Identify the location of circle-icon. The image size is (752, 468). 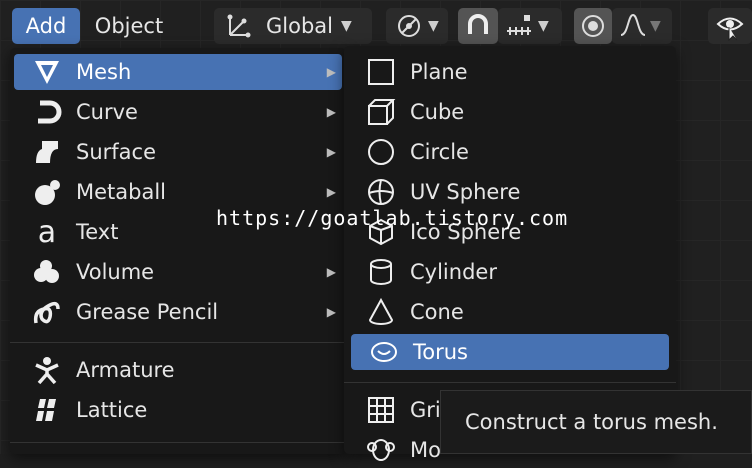
(381, 152).